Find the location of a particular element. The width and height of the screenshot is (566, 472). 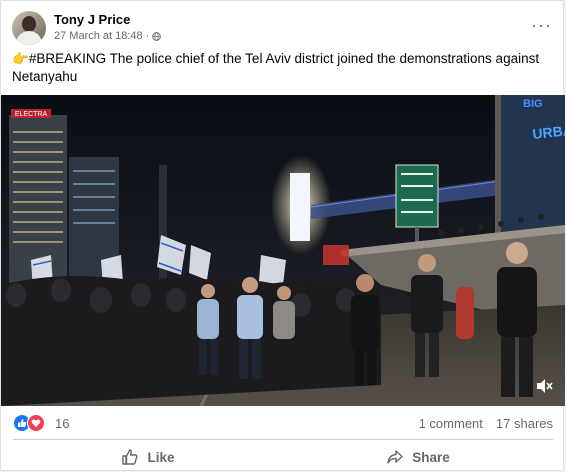

share-label: Share is located at coordinates (431, 457).